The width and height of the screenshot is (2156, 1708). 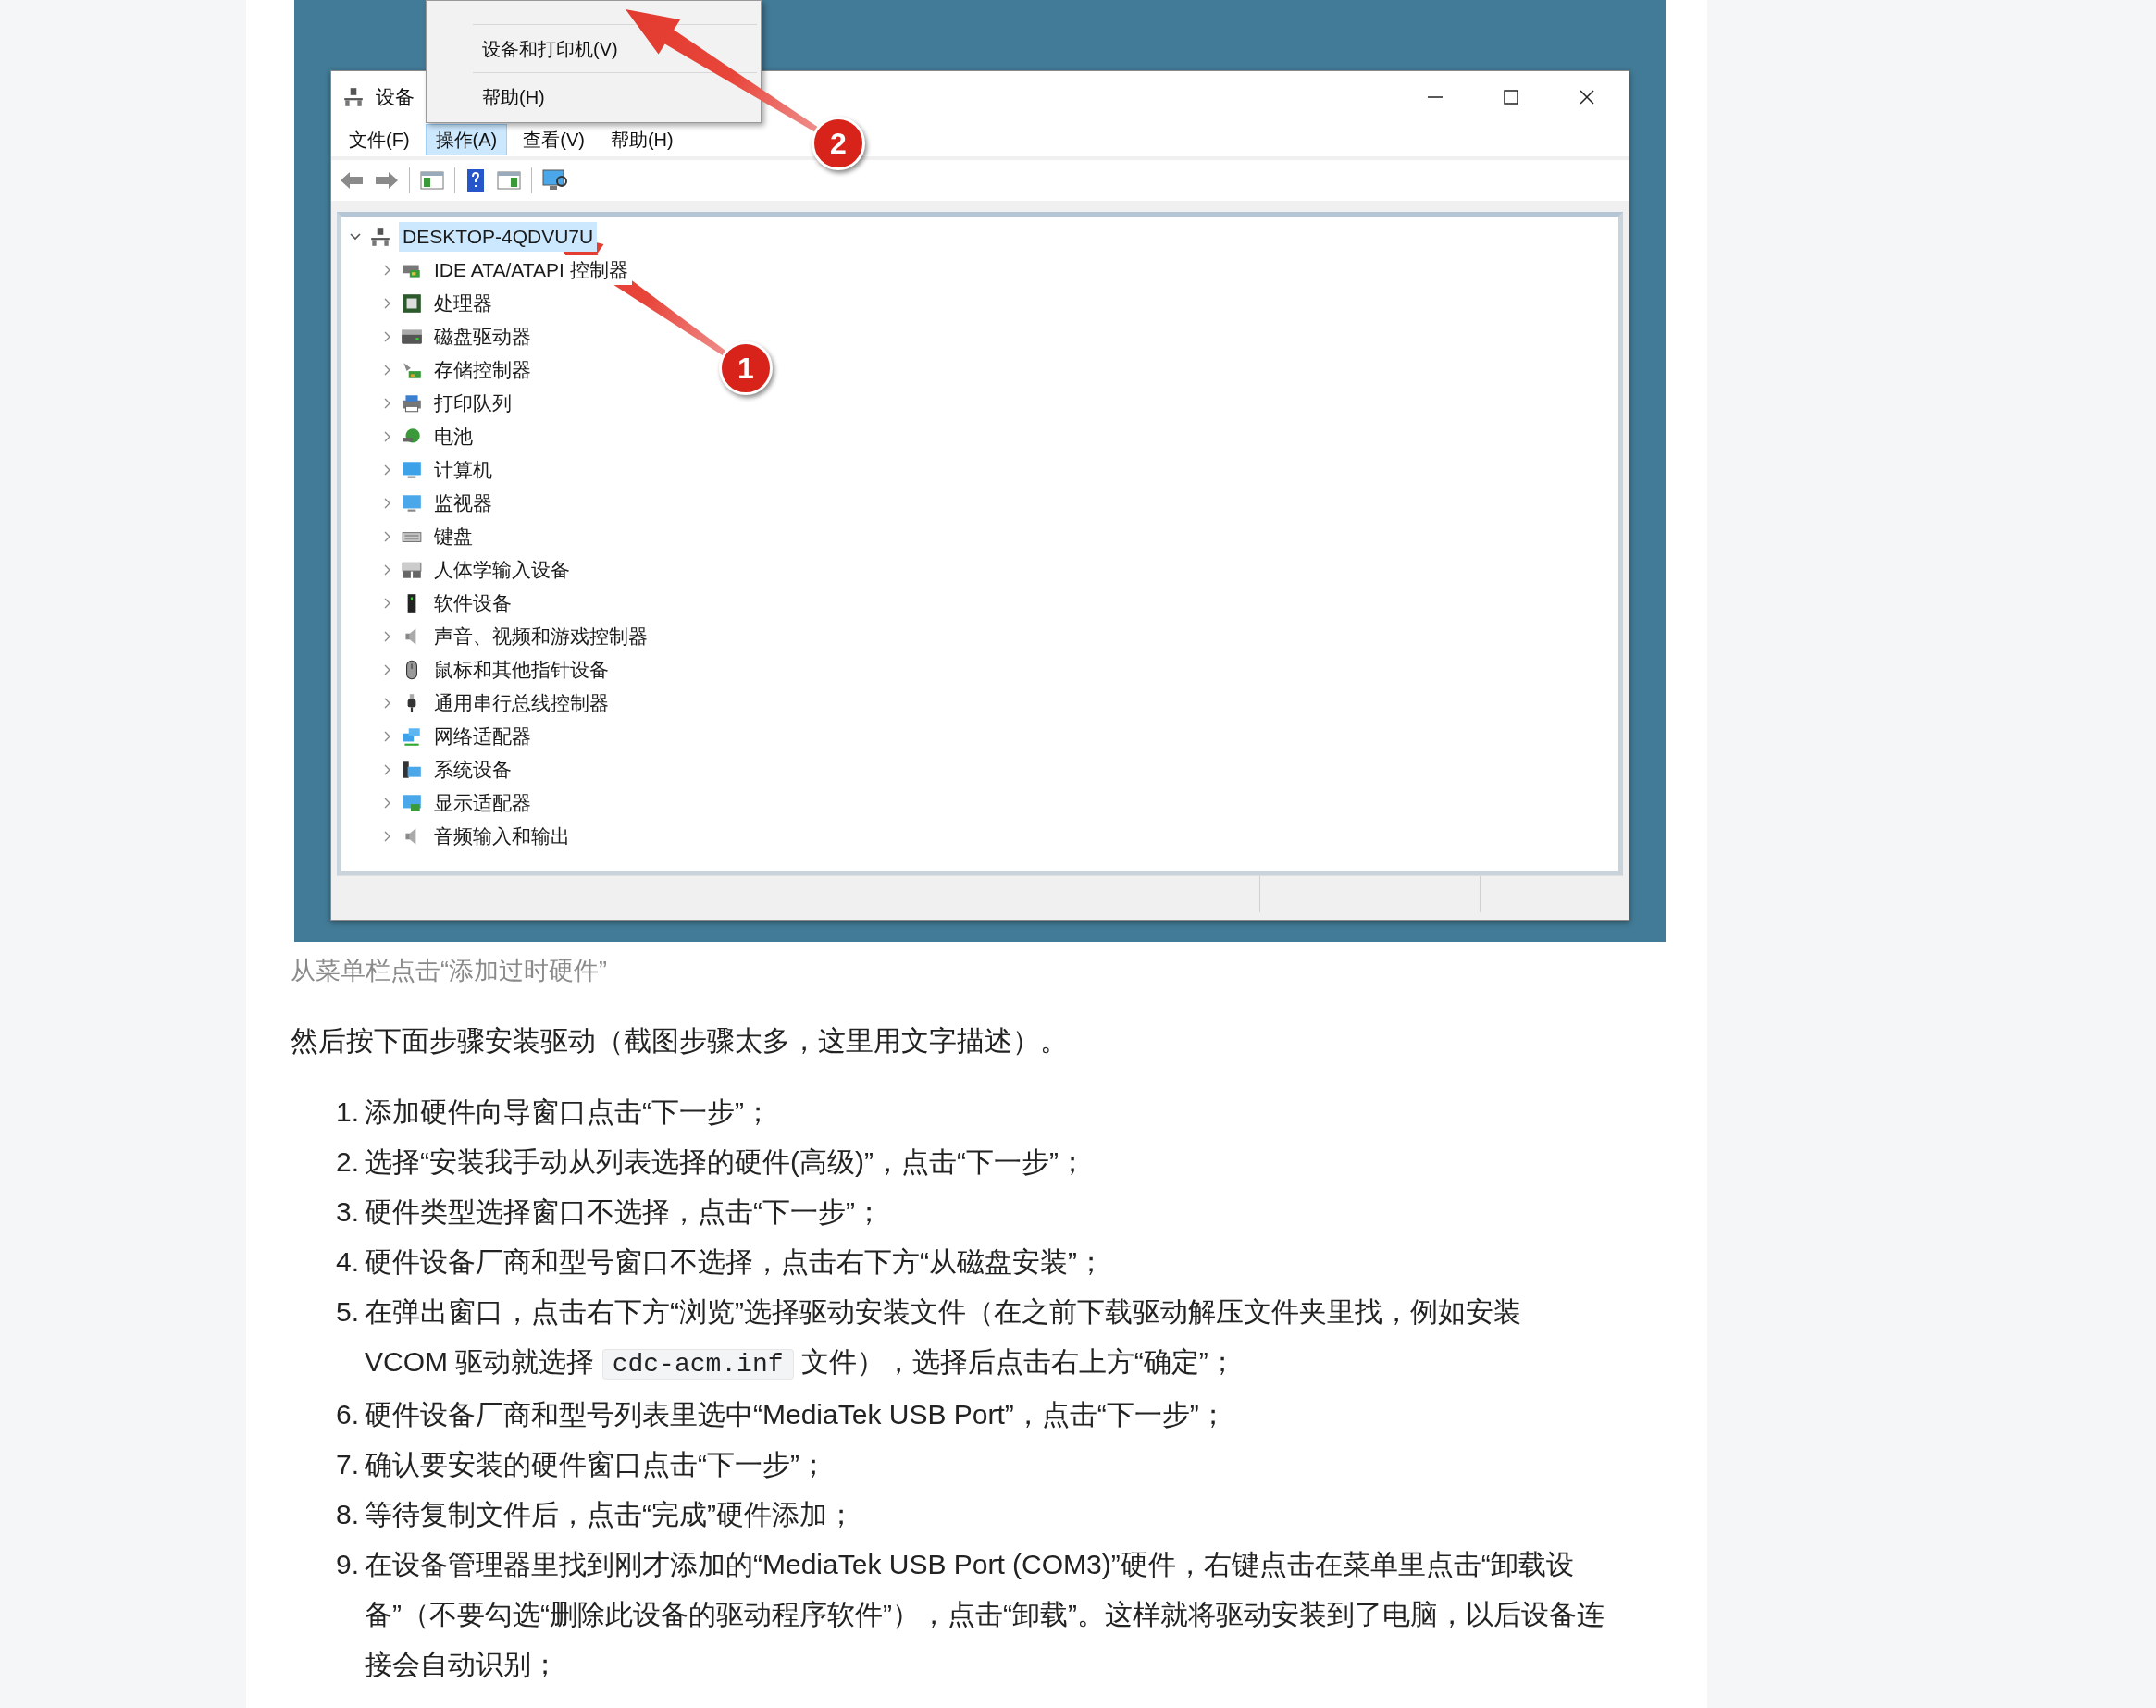 What do you see at coordinates (387, 180) in the screenshot?
I see `forward-arrow-icon` at bounding box center [387, 180].